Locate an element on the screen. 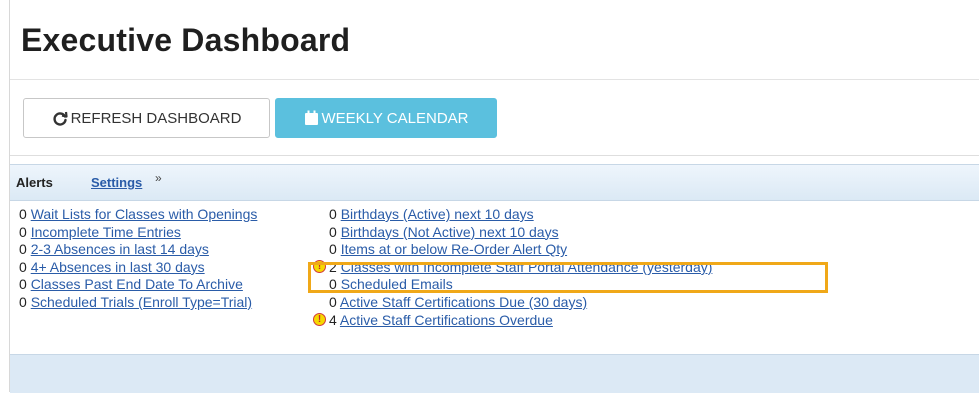 This screenshot has height=393, width=979. alert-item: 0 Incomplete Time Entries is located at coordinates (138, 233).